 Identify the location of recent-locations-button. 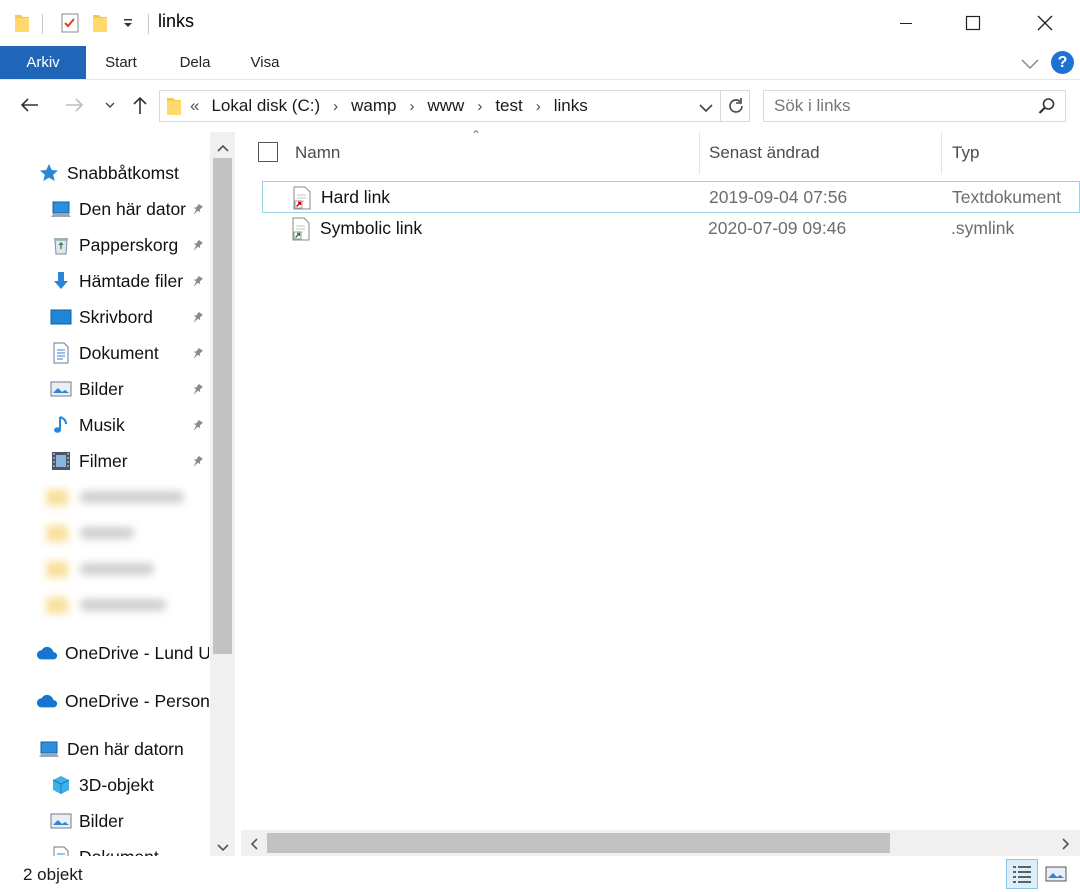
(110, 105).